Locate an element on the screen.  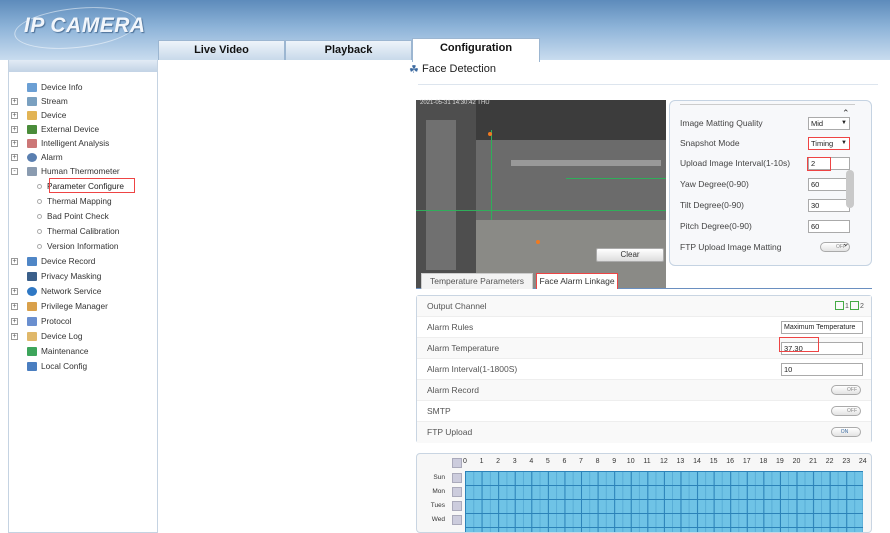
channel-1-label: 1 is located at coordinates (847, 306).